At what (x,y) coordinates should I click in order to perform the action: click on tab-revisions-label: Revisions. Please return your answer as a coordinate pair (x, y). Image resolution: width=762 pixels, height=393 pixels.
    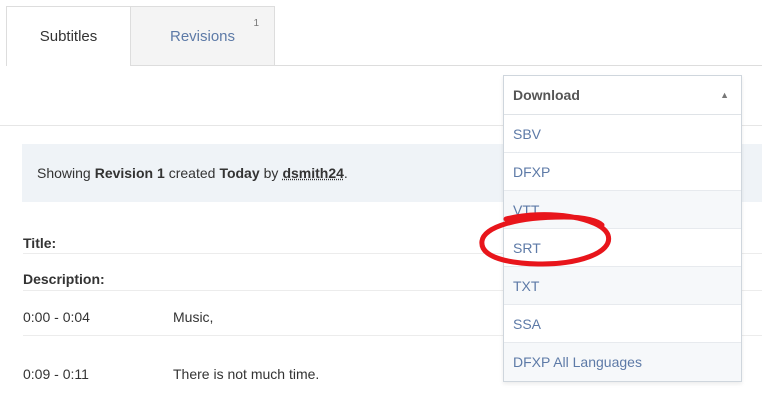
    Looking at the image, I should click on (202, 36).